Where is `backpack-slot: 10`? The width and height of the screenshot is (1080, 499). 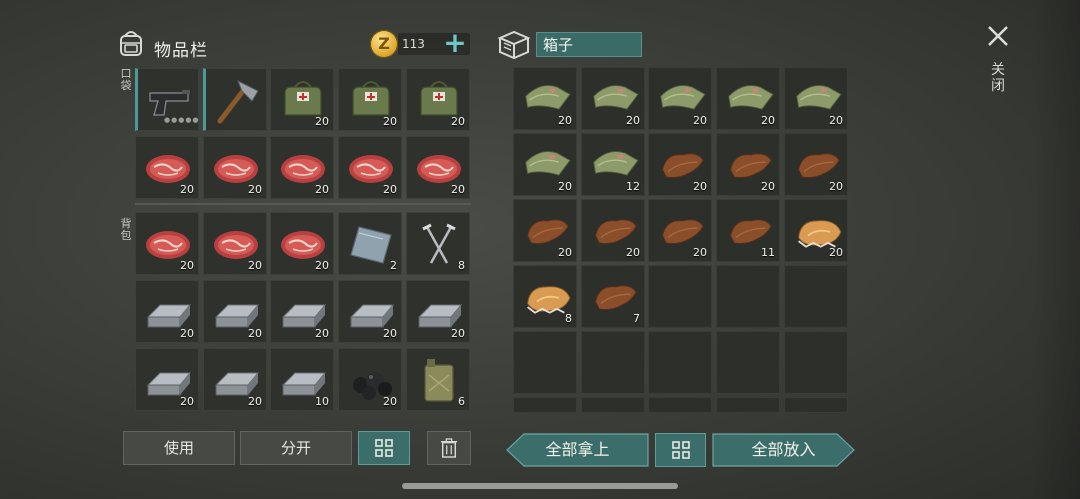
backpack-slot: 10 is located at coordinates (302, 379).